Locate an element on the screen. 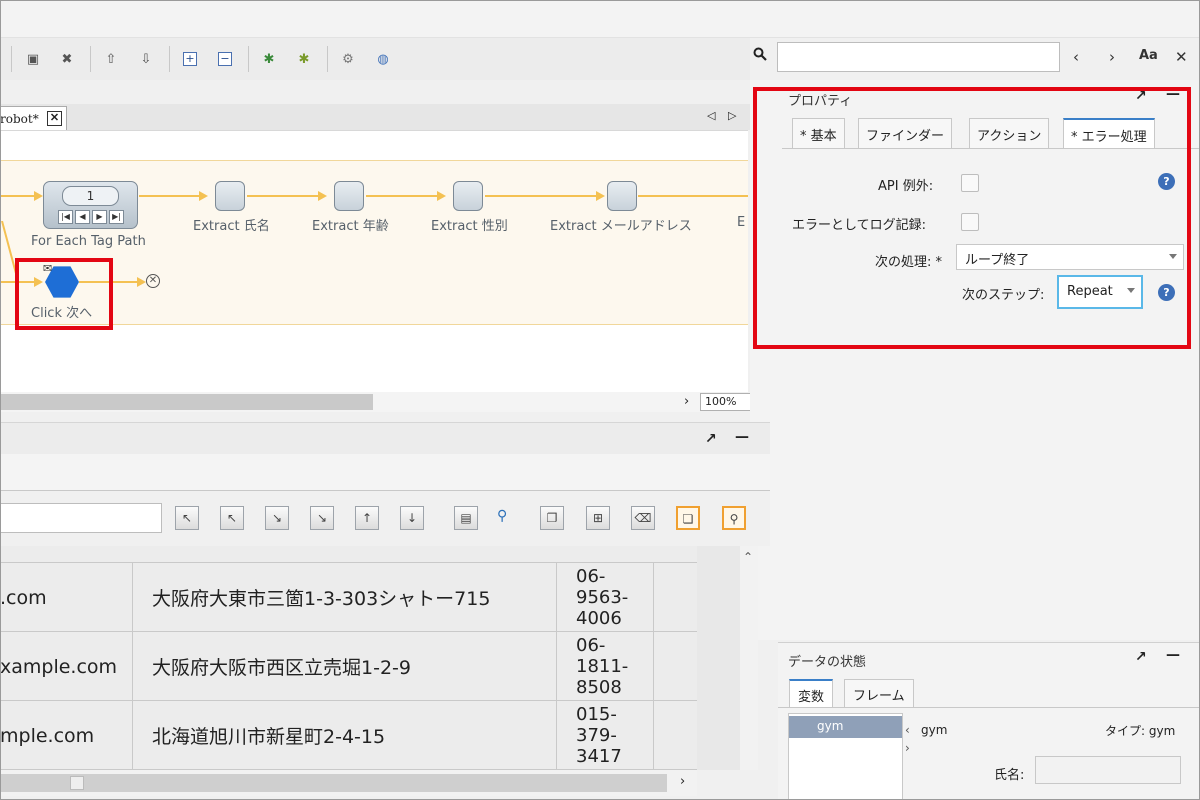  step-delete-icon: ✖ is located at coordinates (67, 59).